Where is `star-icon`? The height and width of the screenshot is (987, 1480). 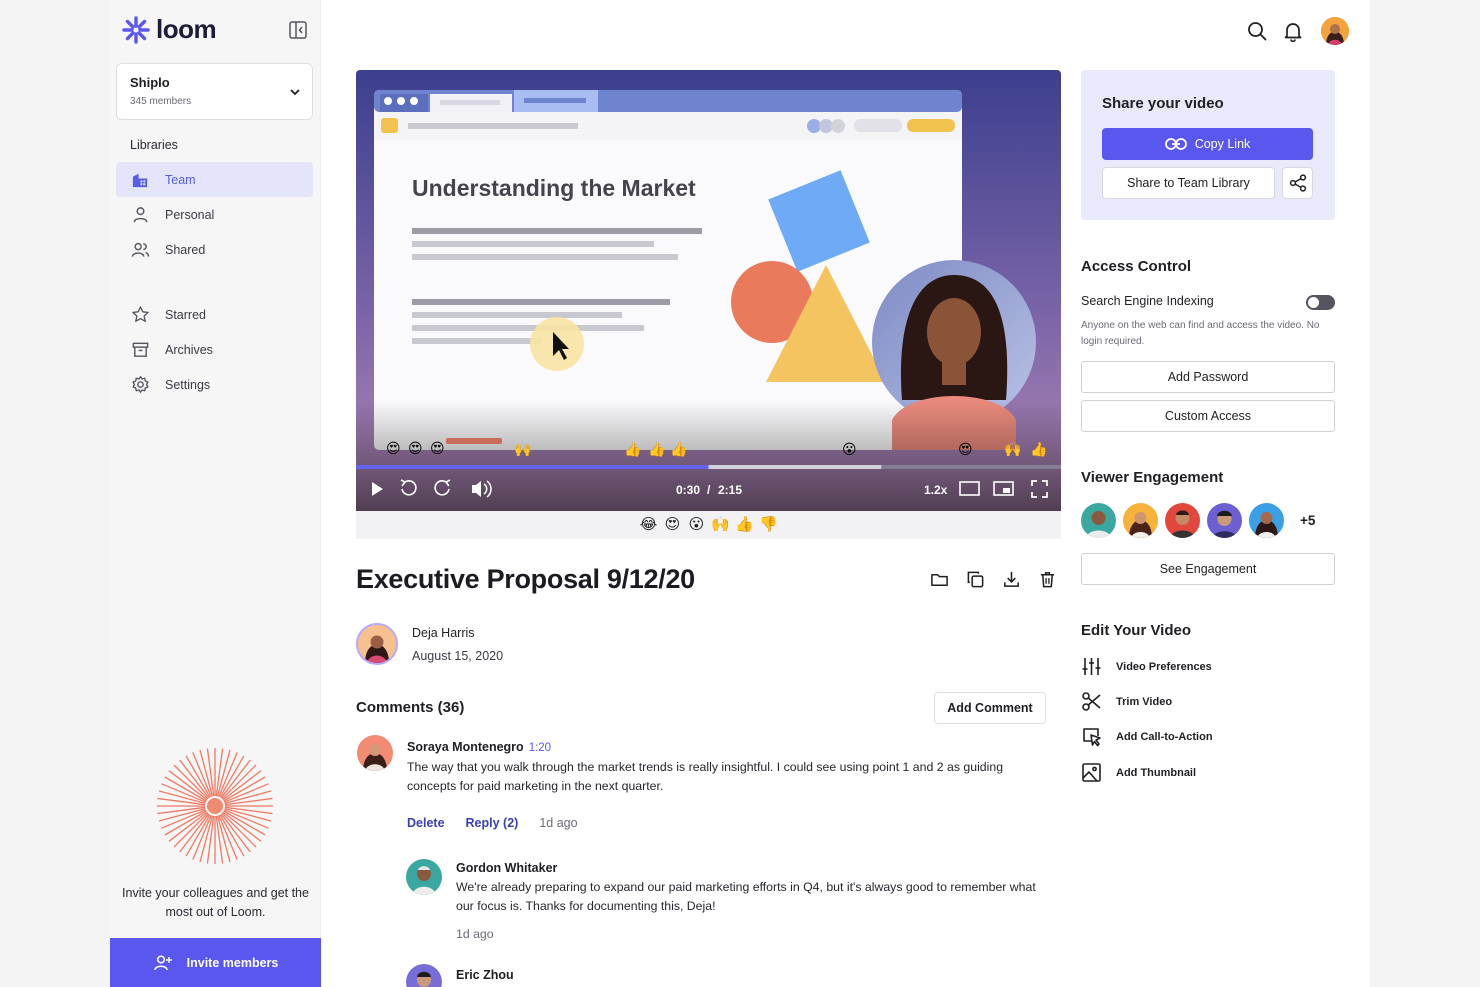
star-icon is located at coordinates (140, 314).